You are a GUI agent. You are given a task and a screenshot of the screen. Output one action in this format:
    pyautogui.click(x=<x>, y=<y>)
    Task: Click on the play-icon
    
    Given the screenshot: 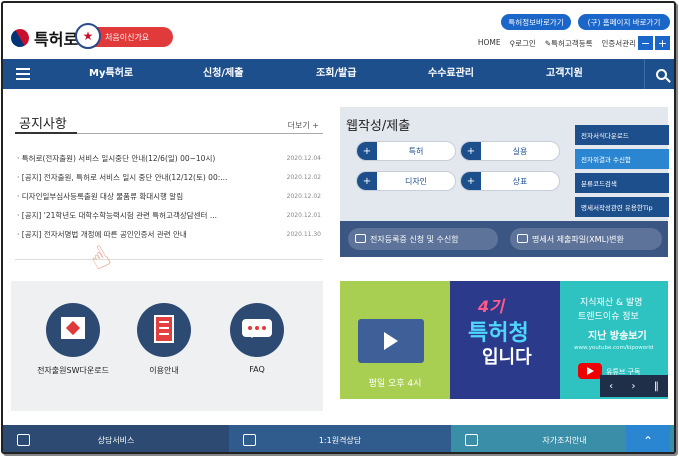 What is the action you would take?
    pyautogui.click(x=391, y=341)
    